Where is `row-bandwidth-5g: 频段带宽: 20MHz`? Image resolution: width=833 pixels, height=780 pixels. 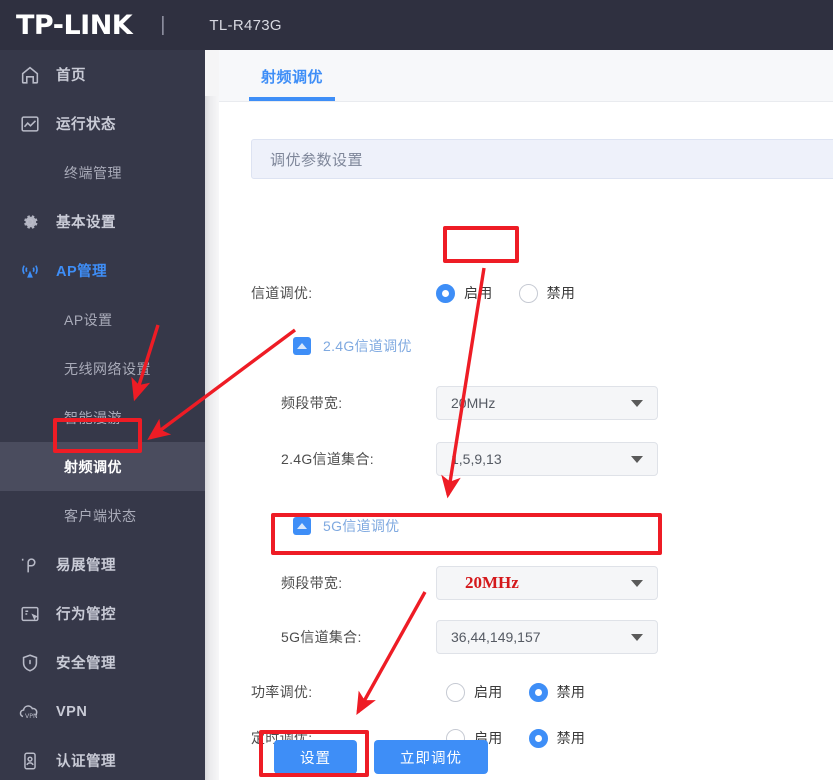 row-bandwidth-5g: 频段带宽: 20MHz is located at coordinates (454, 583).